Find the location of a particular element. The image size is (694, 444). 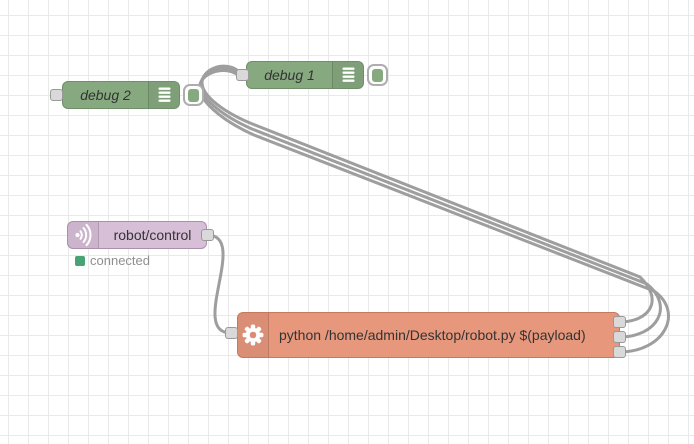

exec-input-port is located at coordinates (231, 333).